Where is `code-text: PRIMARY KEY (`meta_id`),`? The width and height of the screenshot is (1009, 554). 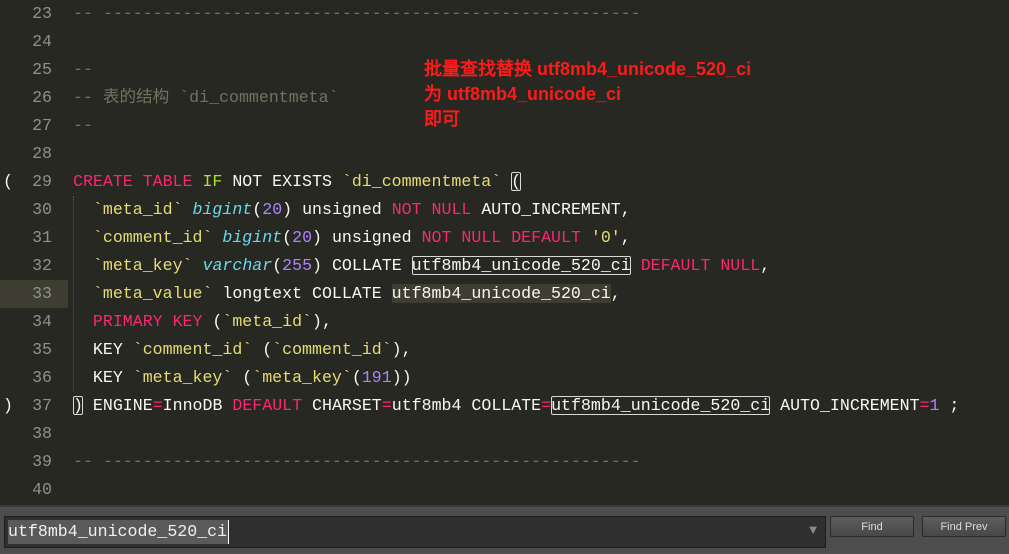 code-text: PRIMARY KEY (`meta_id`), is located at coordinates (202, 322).